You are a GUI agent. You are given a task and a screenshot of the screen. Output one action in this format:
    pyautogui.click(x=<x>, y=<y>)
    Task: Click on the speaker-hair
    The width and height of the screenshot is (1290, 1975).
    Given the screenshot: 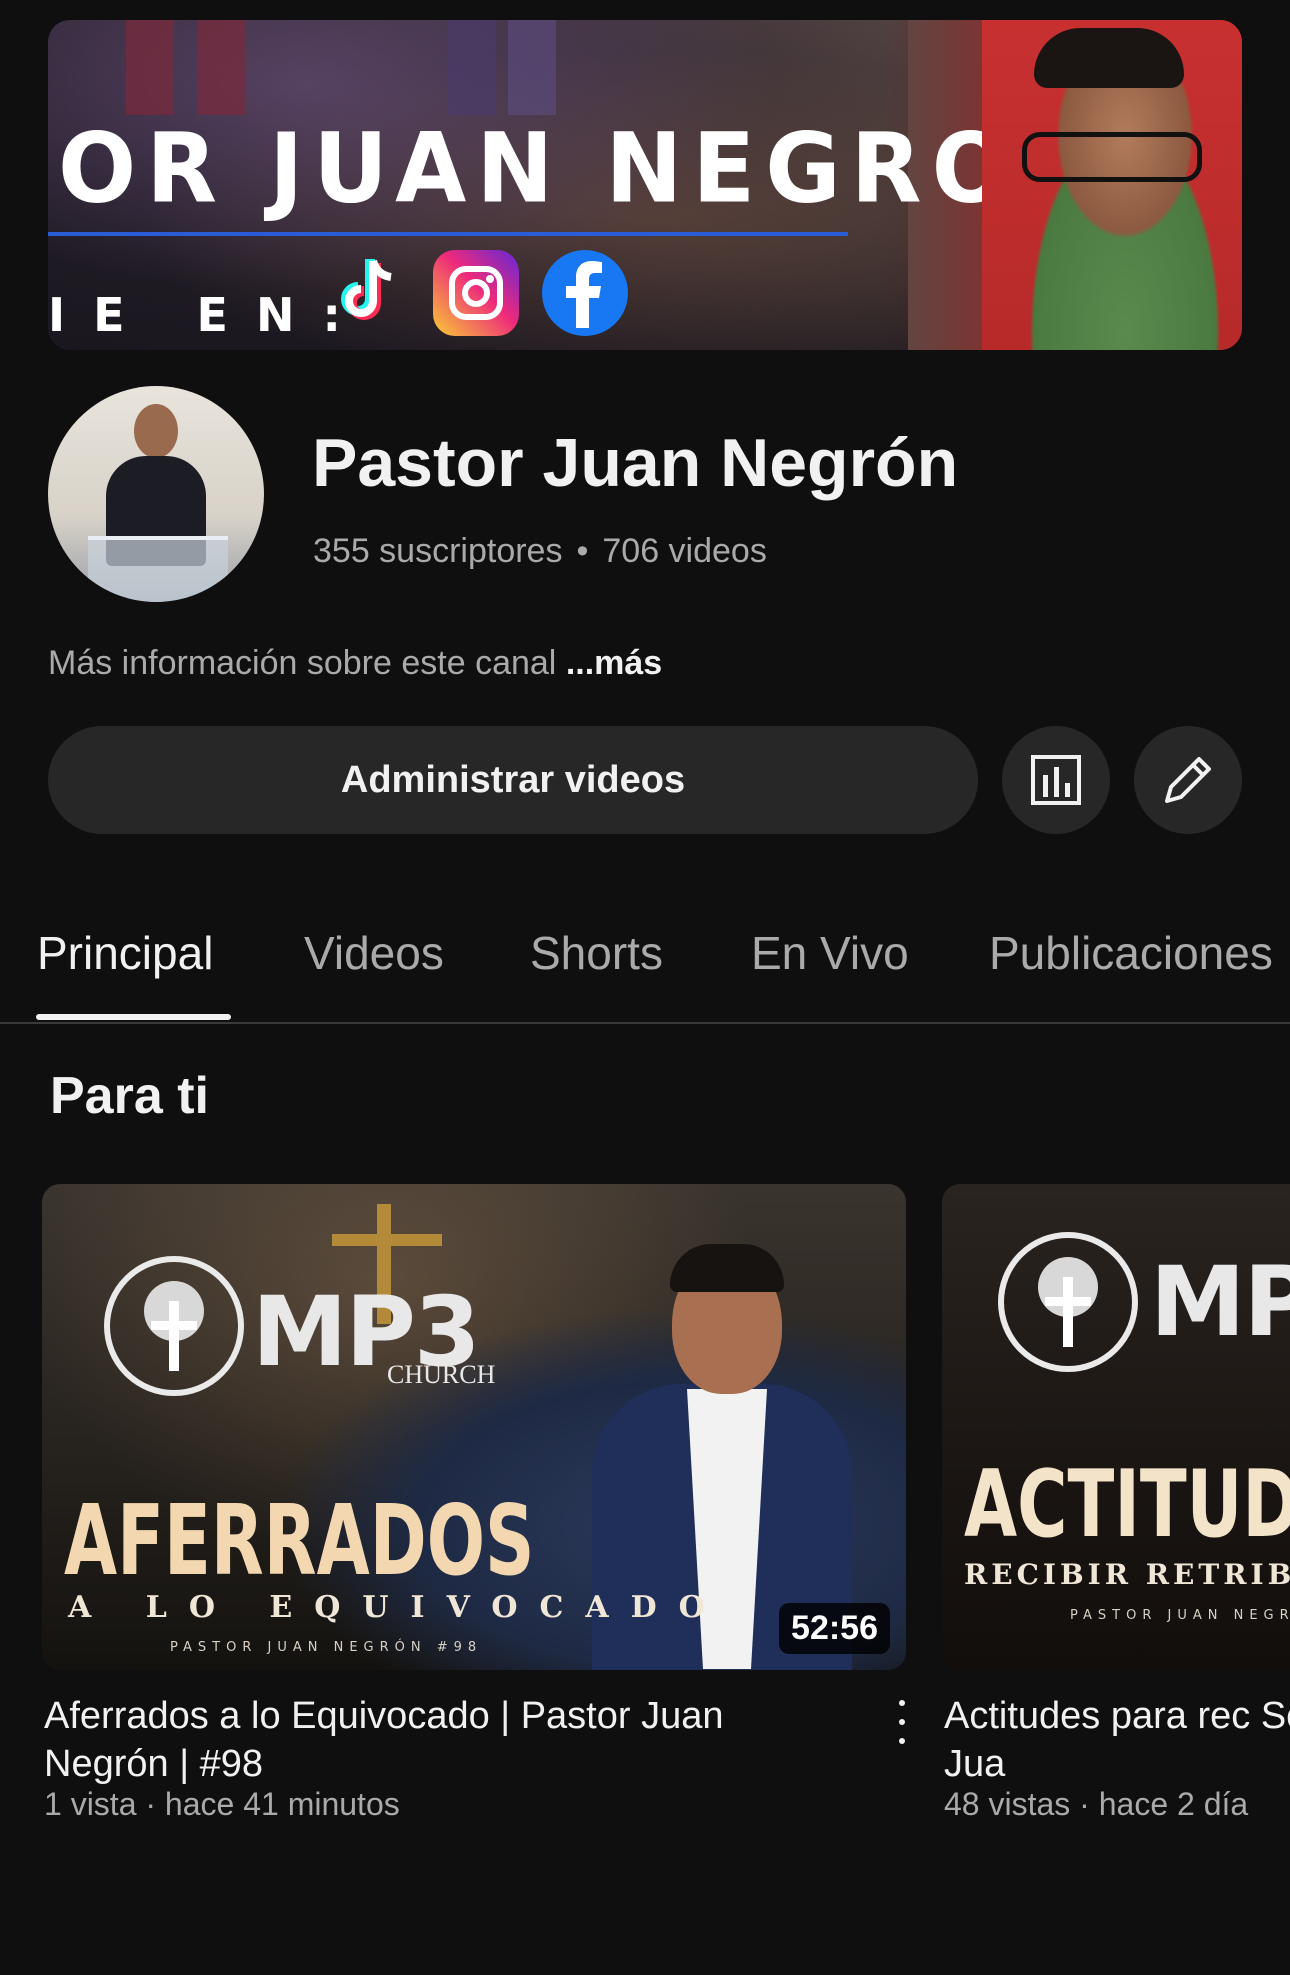 What is the action you would take?
    pyautogui.click(x=727, y=1268)
    